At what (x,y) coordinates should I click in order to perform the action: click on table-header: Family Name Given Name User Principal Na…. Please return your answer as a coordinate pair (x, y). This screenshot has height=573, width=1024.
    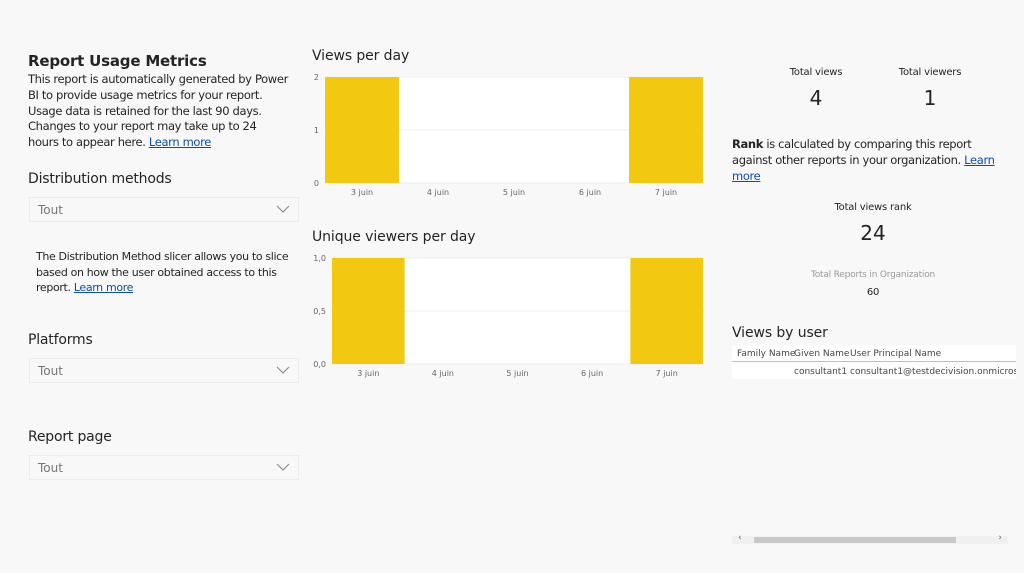
    Looking at the image, I should click on (874, 353).